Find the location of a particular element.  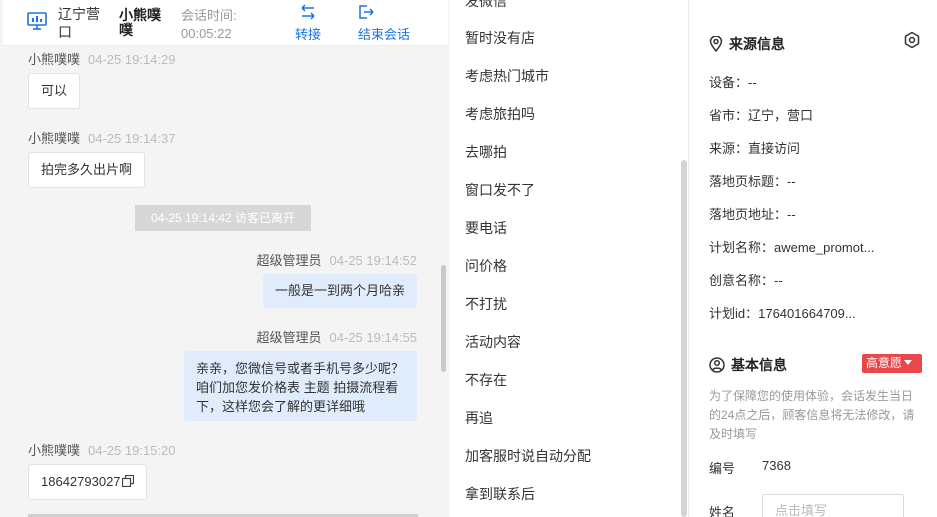

quick-reply-item: 拿到联系后 is located at coordinates (500, 494).